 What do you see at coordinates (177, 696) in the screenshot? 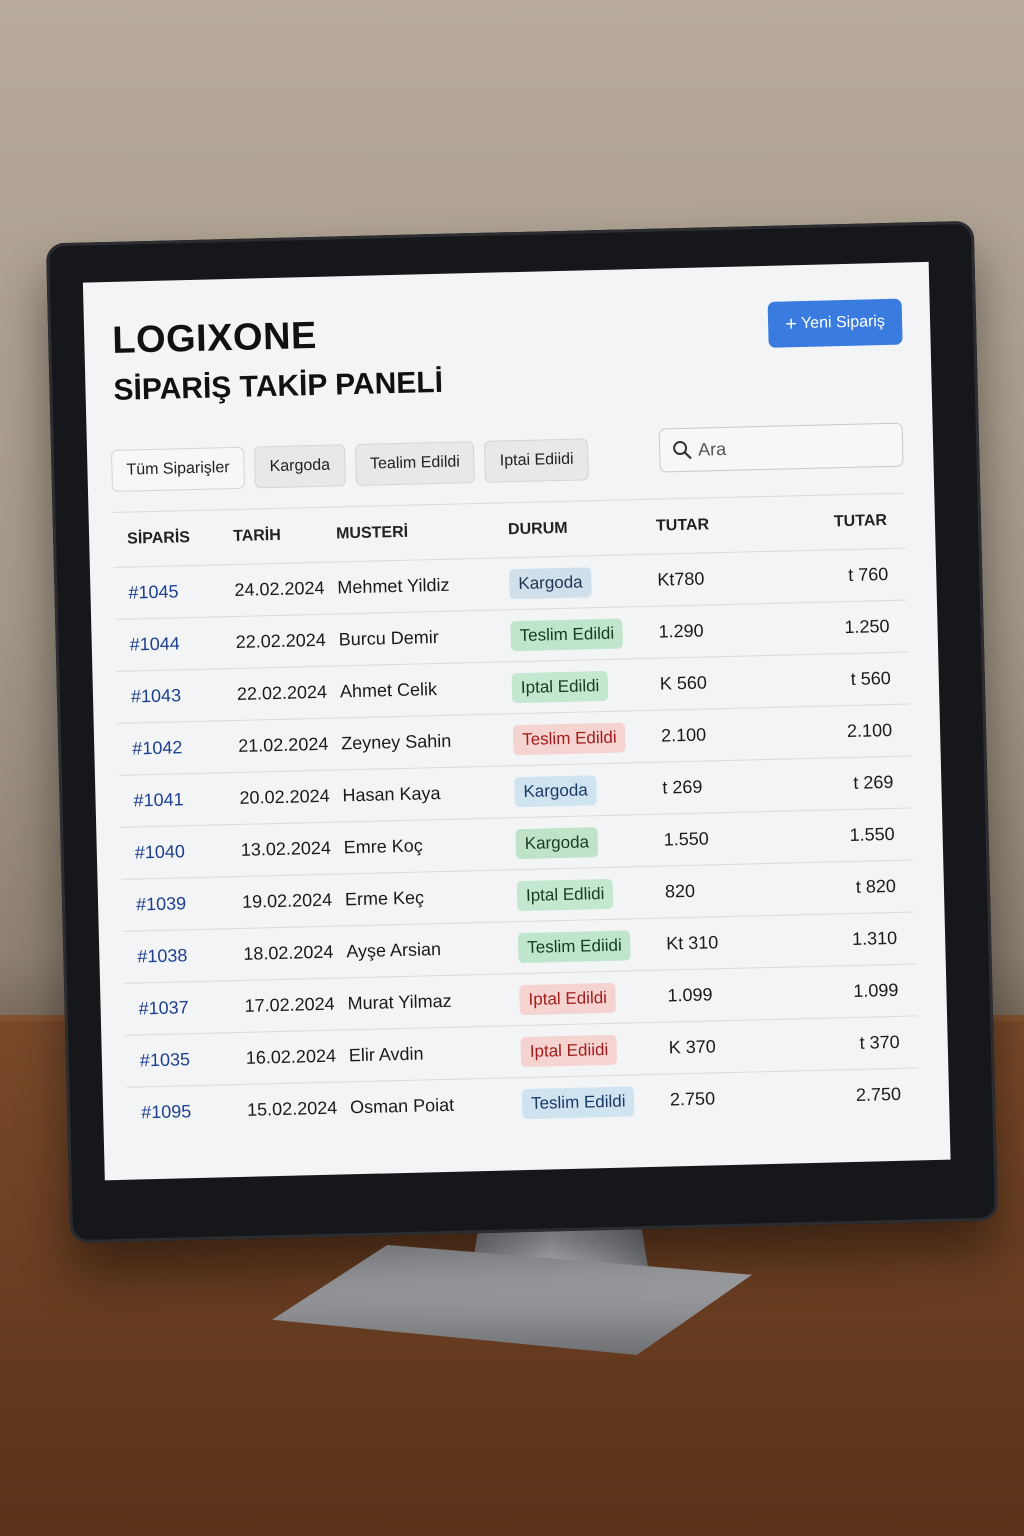
I see `order-id: #1043` at bounding box center [177, 696].